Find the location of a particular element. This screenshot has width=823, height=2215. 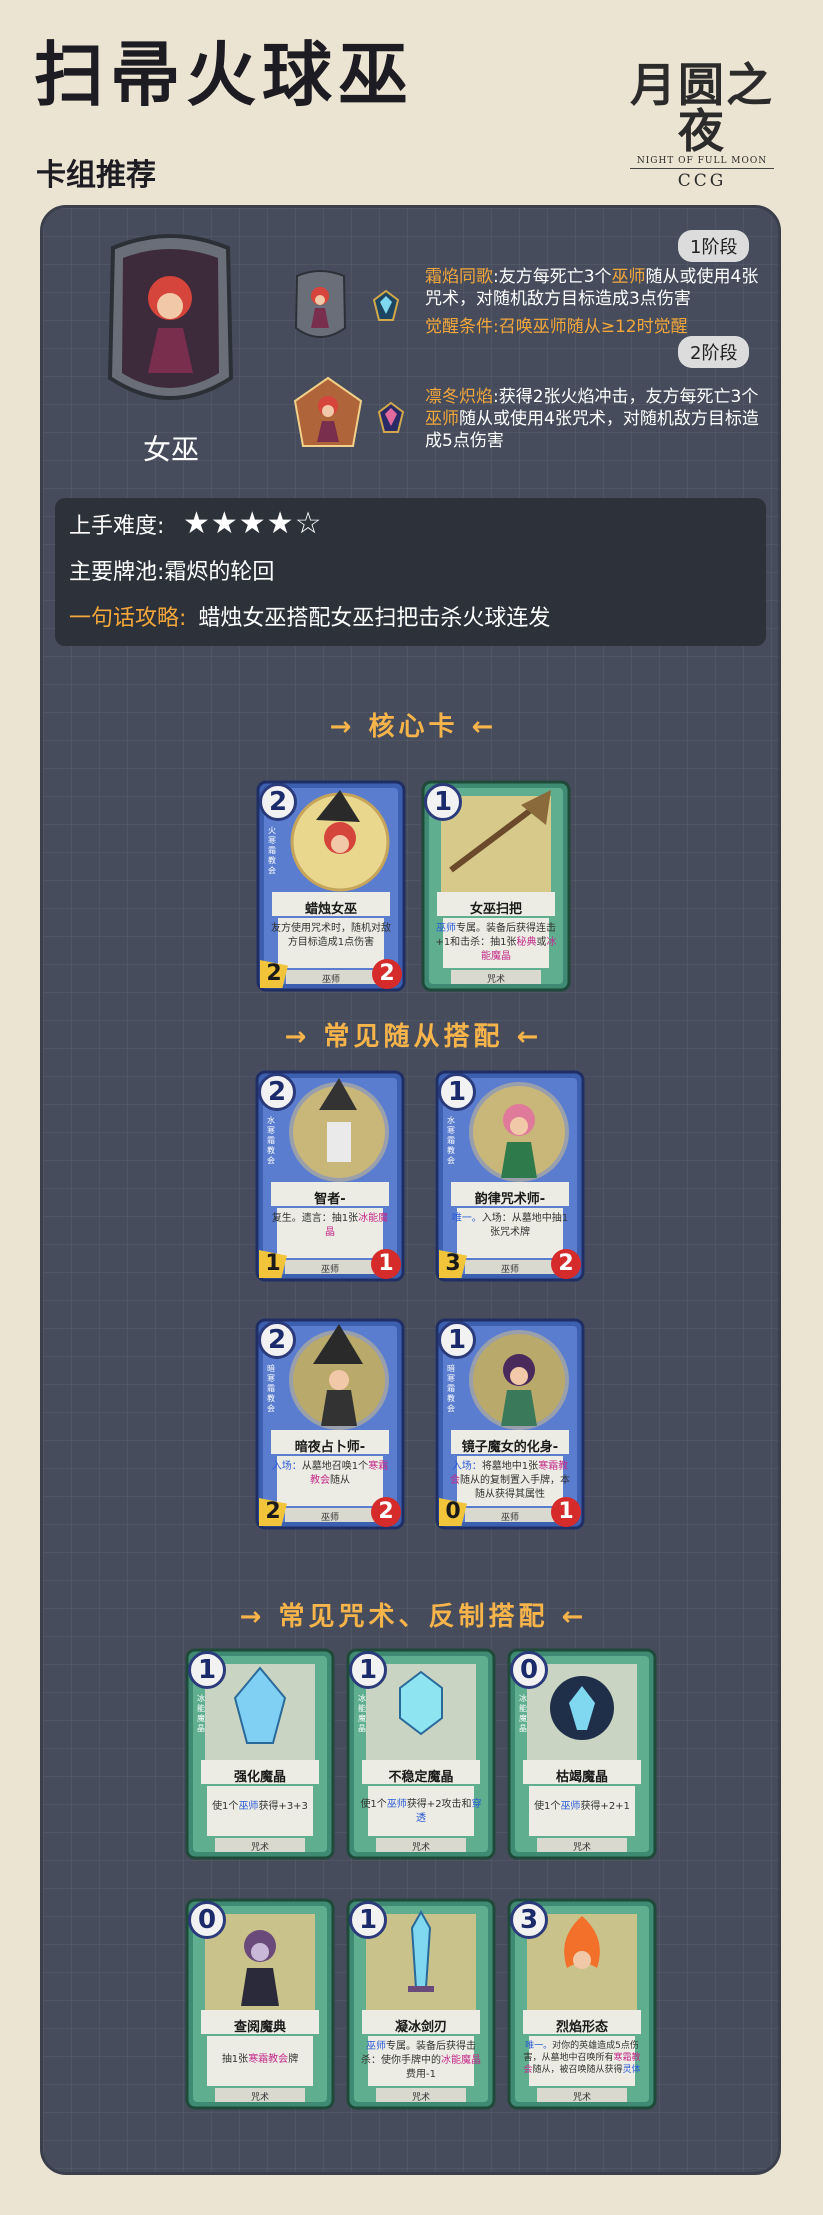

card-tags: 暗 寒霜教会 is located at coordinates (451, 1388).